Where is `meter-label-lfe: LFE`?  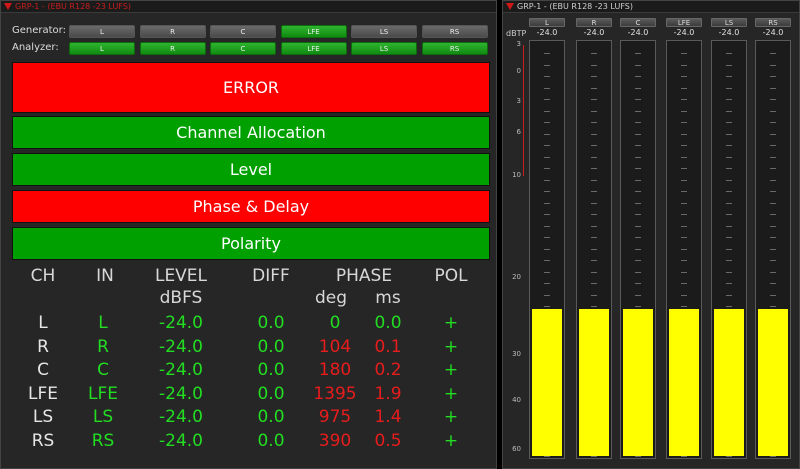
meter-label-lfe: LFE is located at coordinates (684, 22).